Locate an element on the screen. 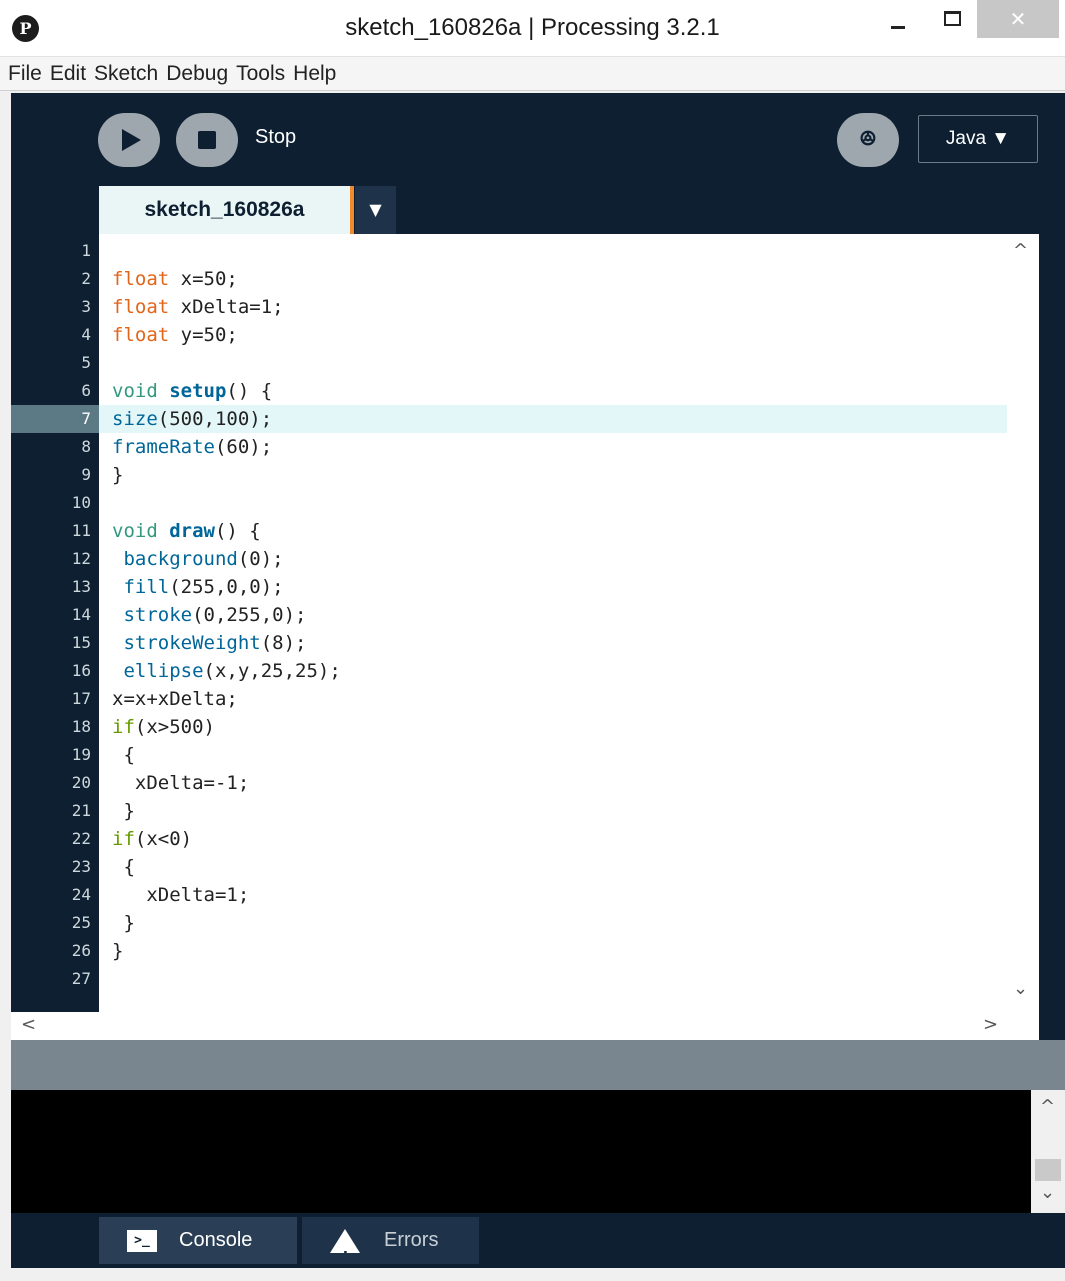 The height and width of the screenshot is (1281, 1065). code-token: (0); is located at coordinates (260, 559).